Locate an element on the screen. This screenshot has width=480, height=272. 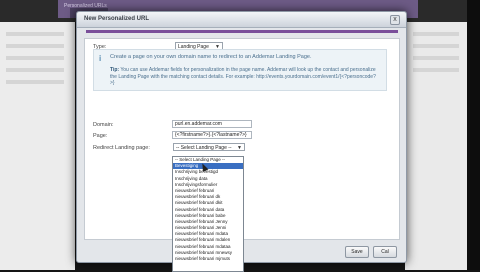
domain-field: purl.en.addemar.com is located at coordinates (212, 124).